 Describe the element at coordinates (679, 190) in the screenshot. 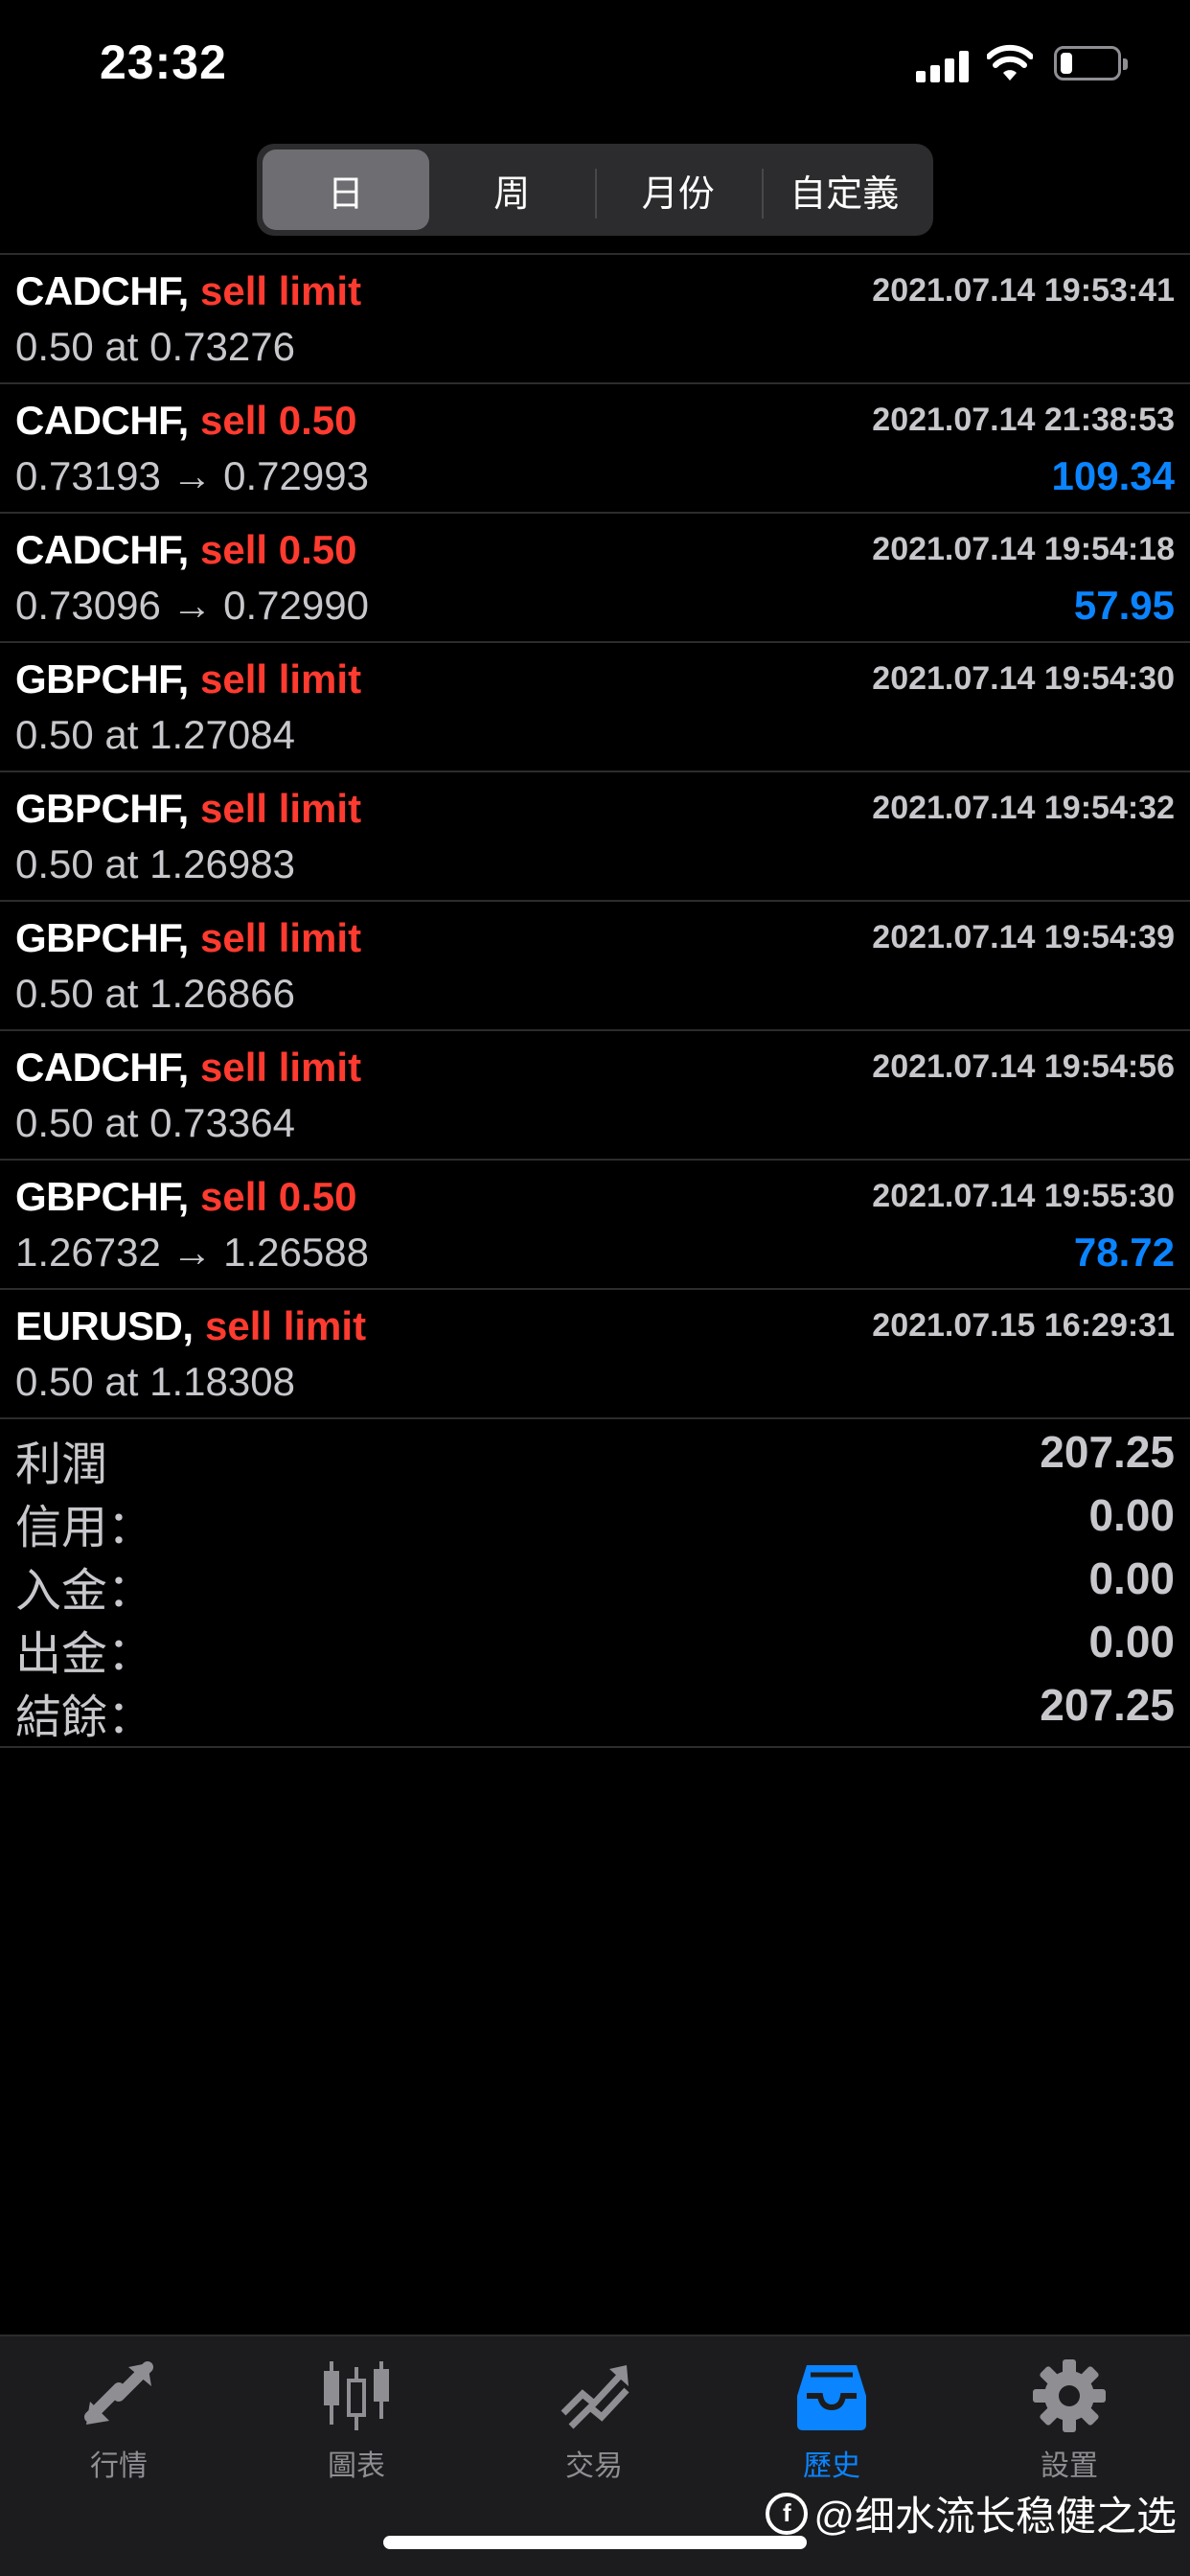

I see `period-tab-month: 月份` at that location.